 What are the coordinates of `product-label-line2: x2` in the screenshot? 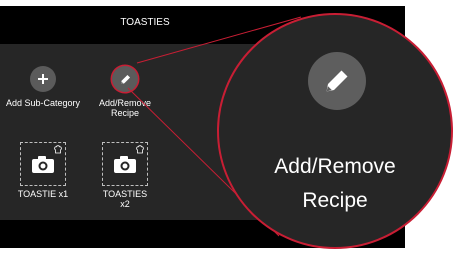 It's located at (125, 204).